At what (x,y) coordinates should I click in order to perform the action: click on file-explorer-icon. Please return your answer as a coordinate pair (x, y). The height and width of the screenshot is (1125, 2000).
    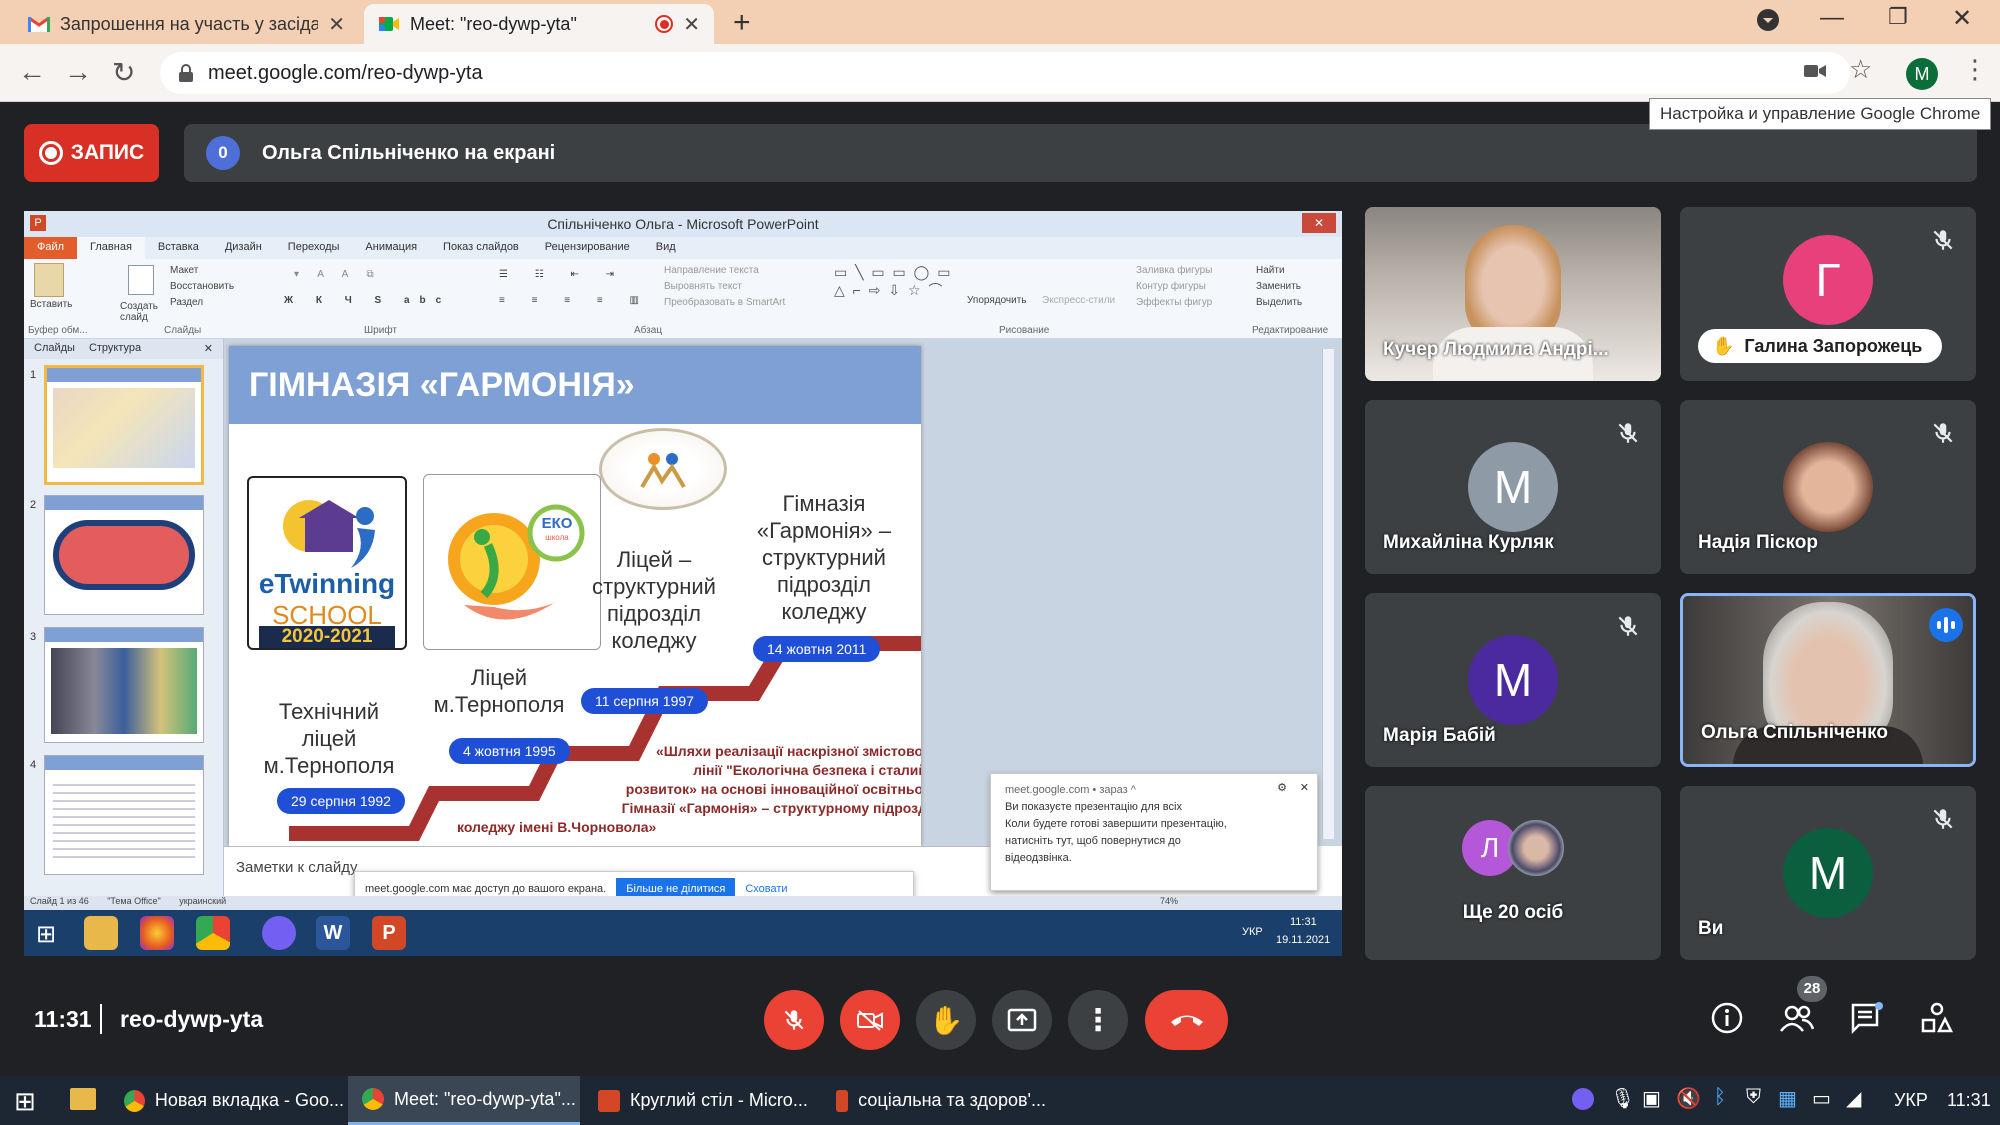
    Looking at the image, I should click on (83, 1099).